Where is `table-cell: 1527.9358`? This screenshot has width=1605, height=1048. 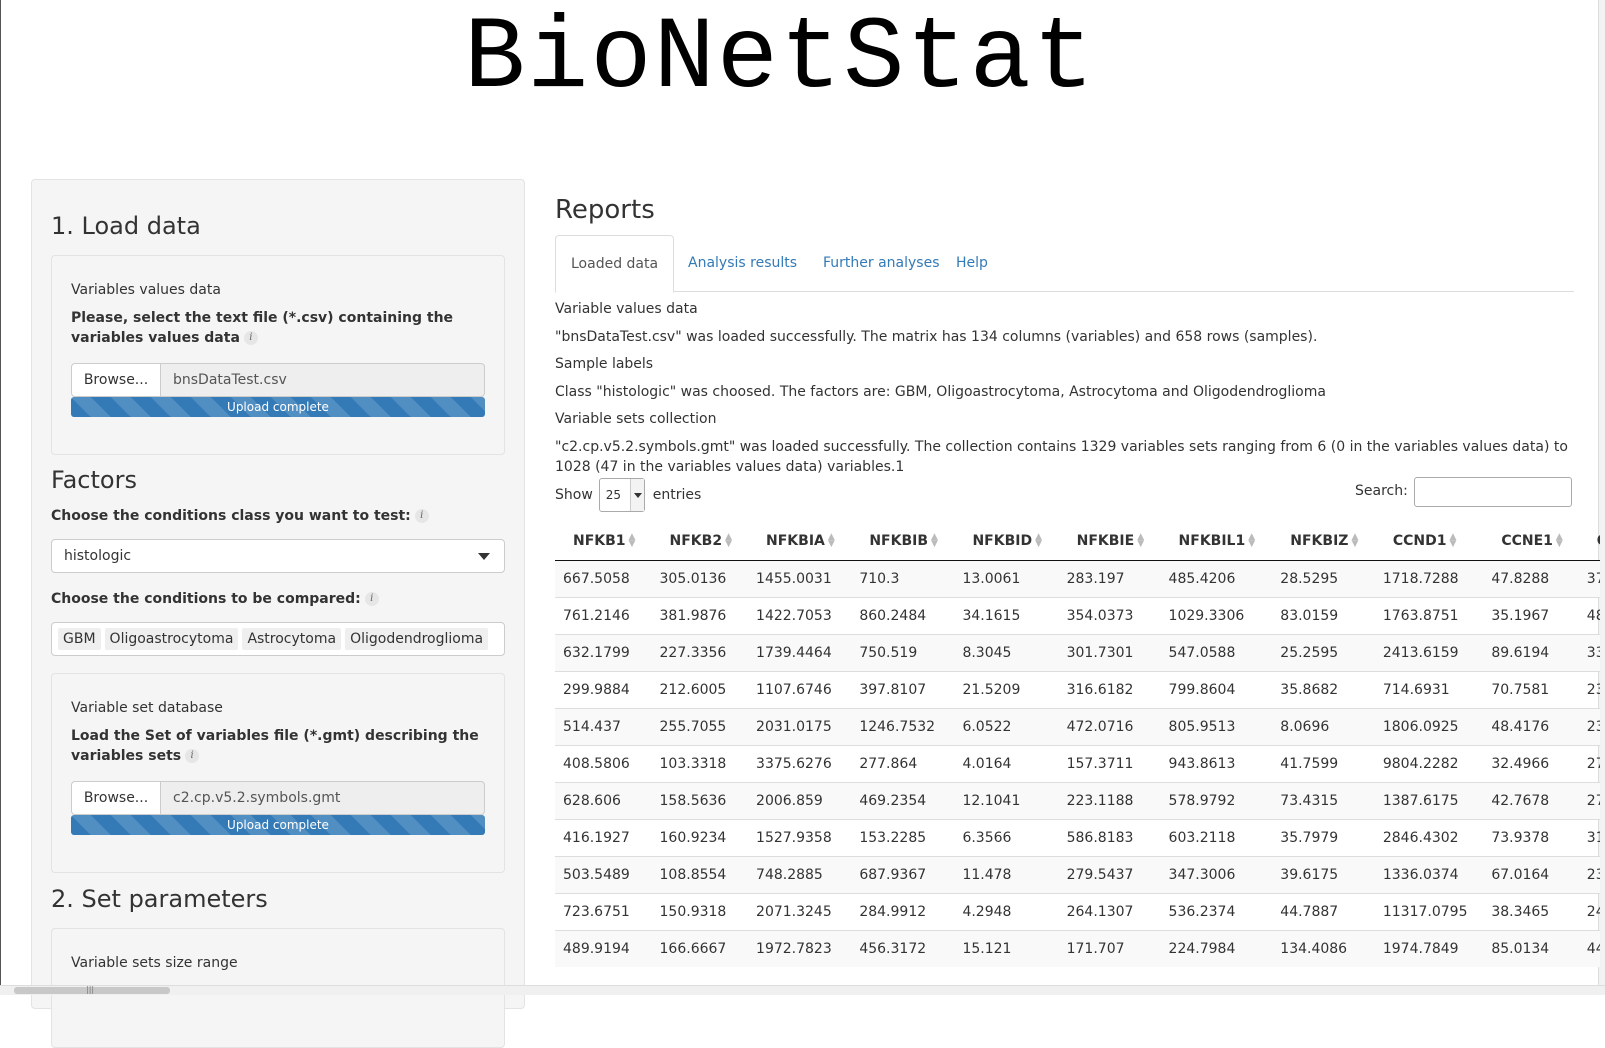
table-cell: 1527.9358 is located at coordinates (800, 837).